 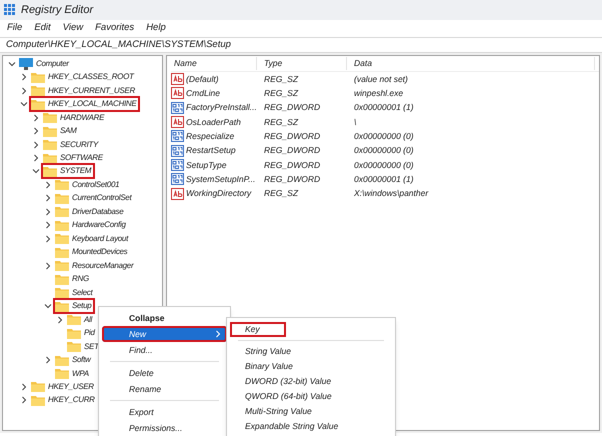 What do you see at coordinates (82, 292) in the screenshot?
I see `tree-item: Select` at bounding box center [82, 292].